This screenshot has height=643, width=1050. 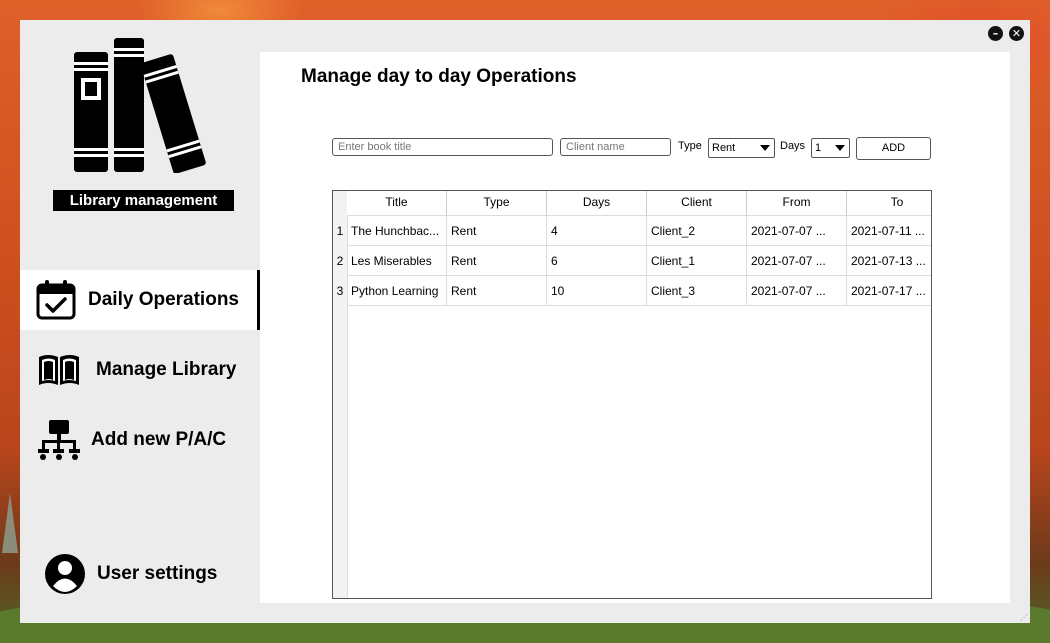 I want to click on page-title: Manage day to day Operations, so click(x=439, y=76).